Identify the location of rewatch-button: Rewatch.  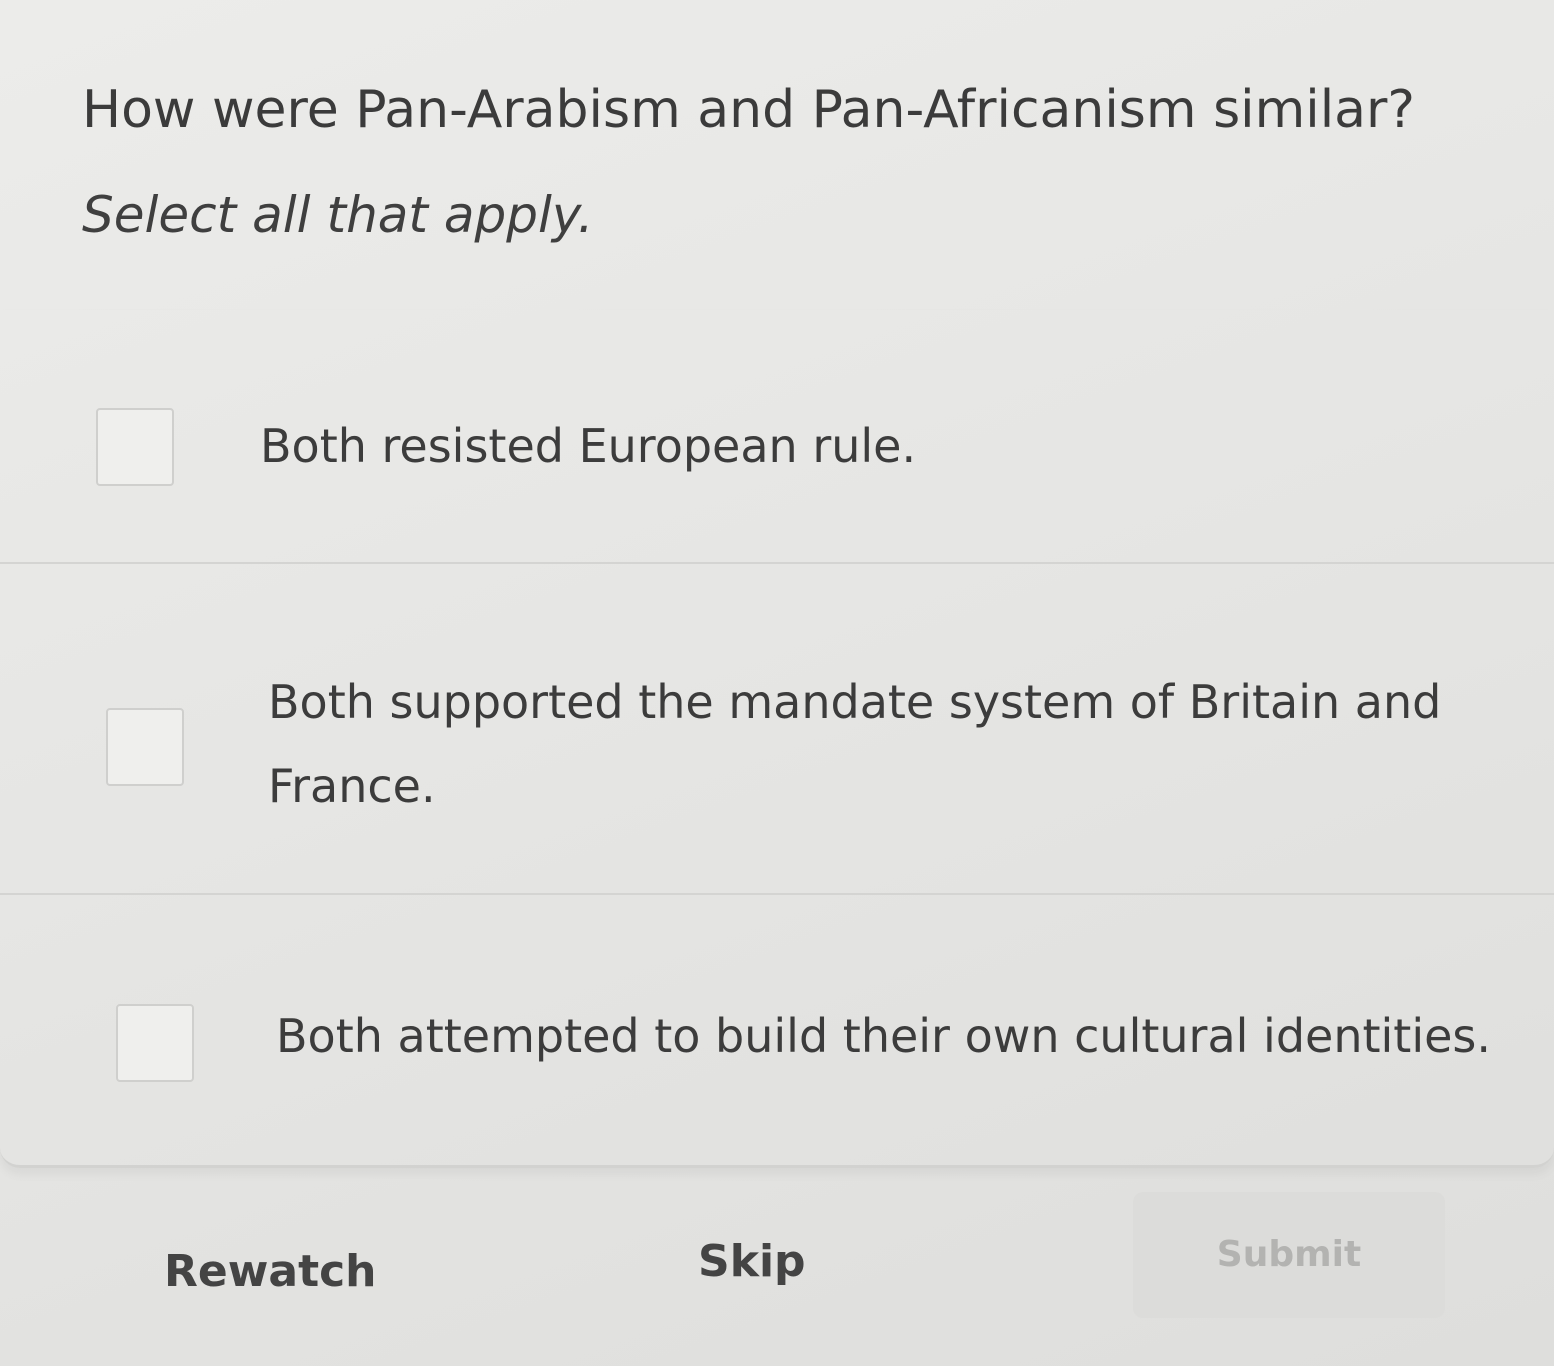
(270, 1271).